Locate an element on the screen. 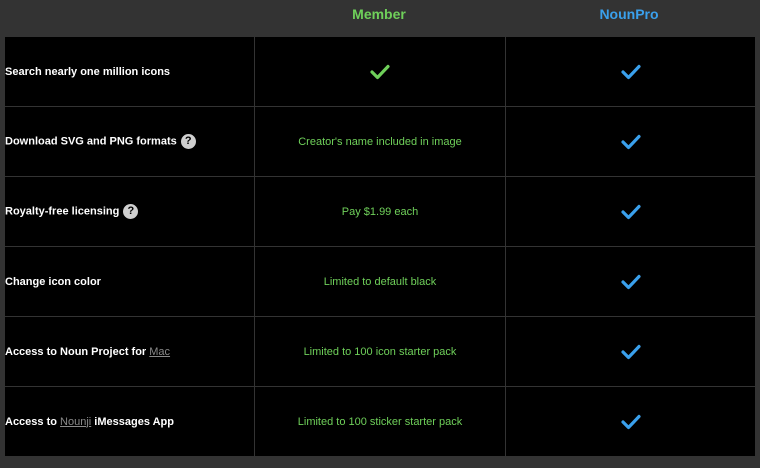 The width and height of the screenshot is (760, 468). member-cell: Limited to default black is located at coordinates (380, 281).